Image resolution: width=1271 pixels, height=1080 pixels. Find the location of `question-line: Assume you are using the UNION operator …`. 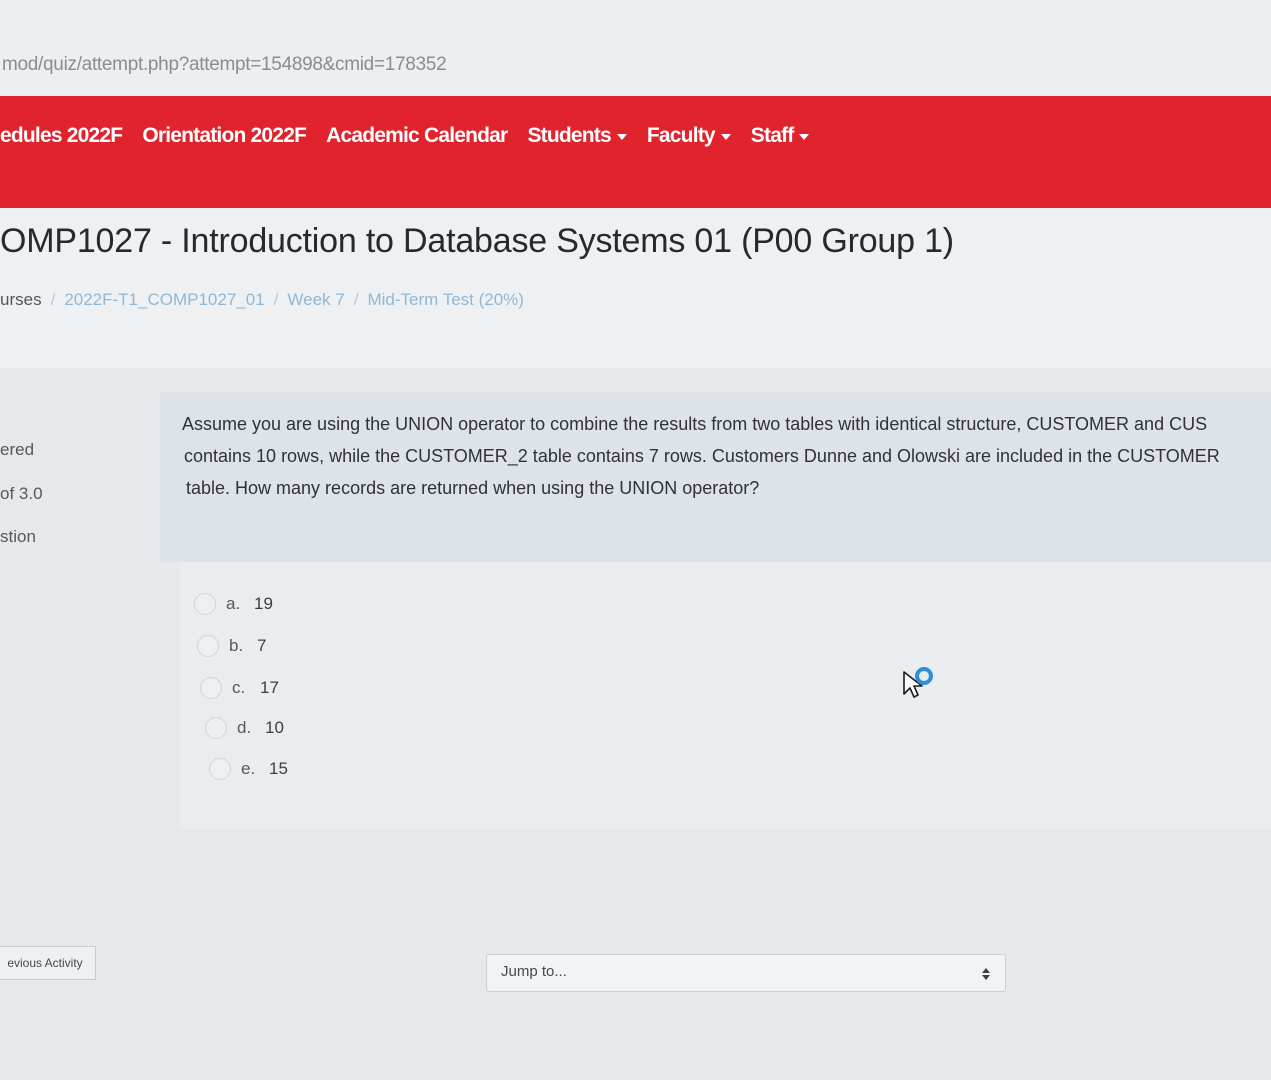

question-line: Assume you are using the UNION operator … is located at coordinates (695, 424).